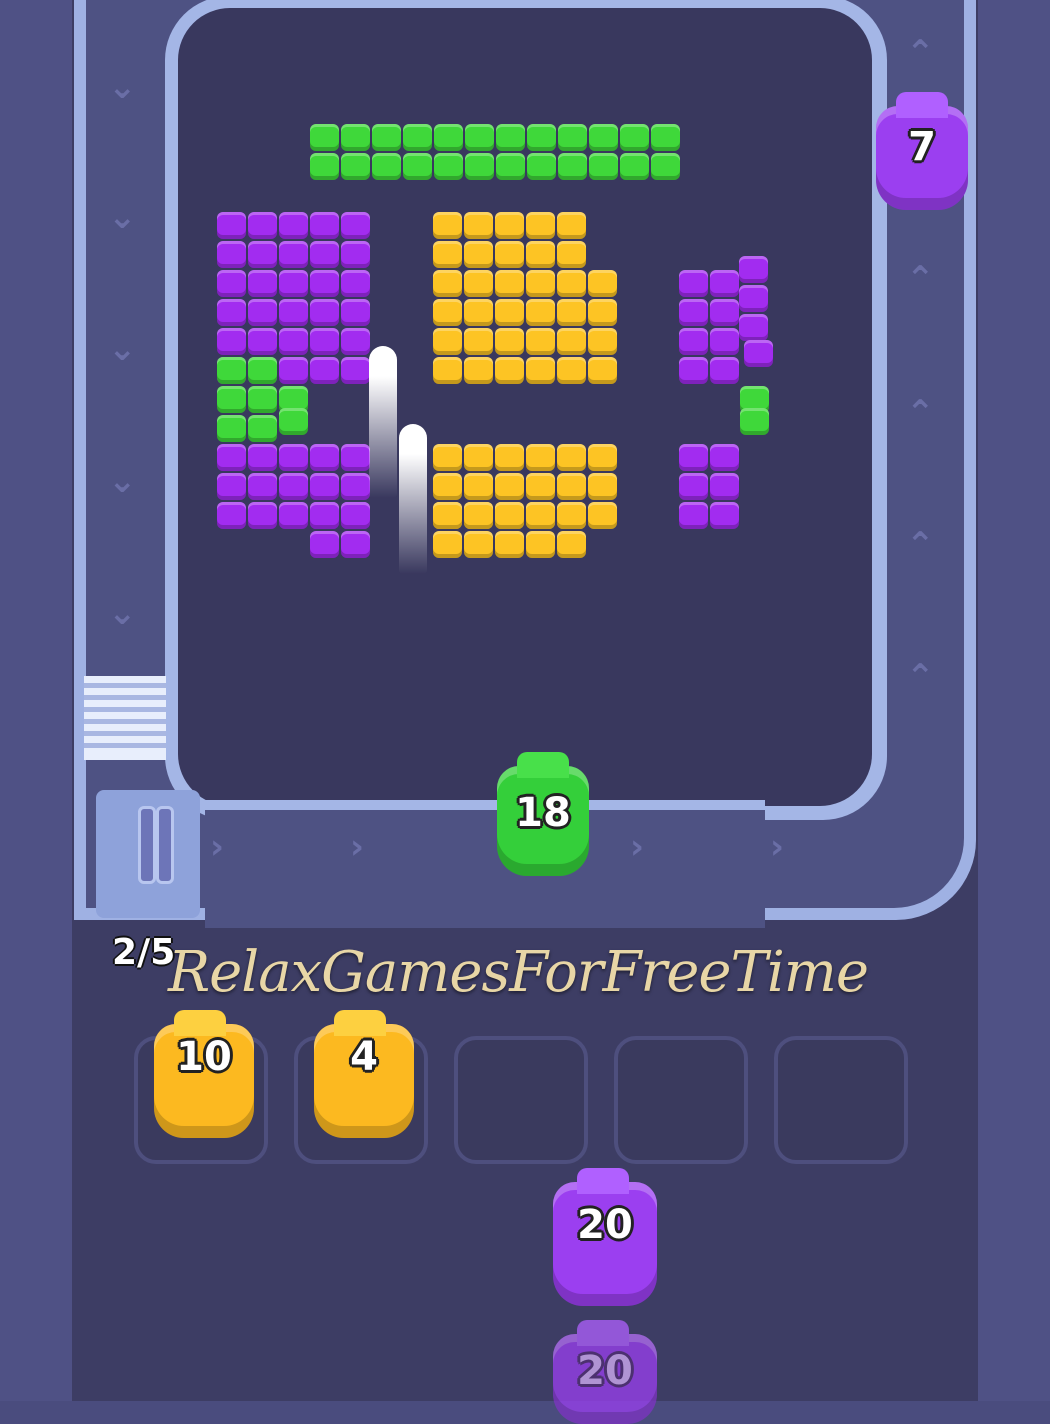 The image size is (1050, 1424). Describe the element at coordinates (144, 952) in the screenshot. I see `slot-counter: 2/5` at that location.